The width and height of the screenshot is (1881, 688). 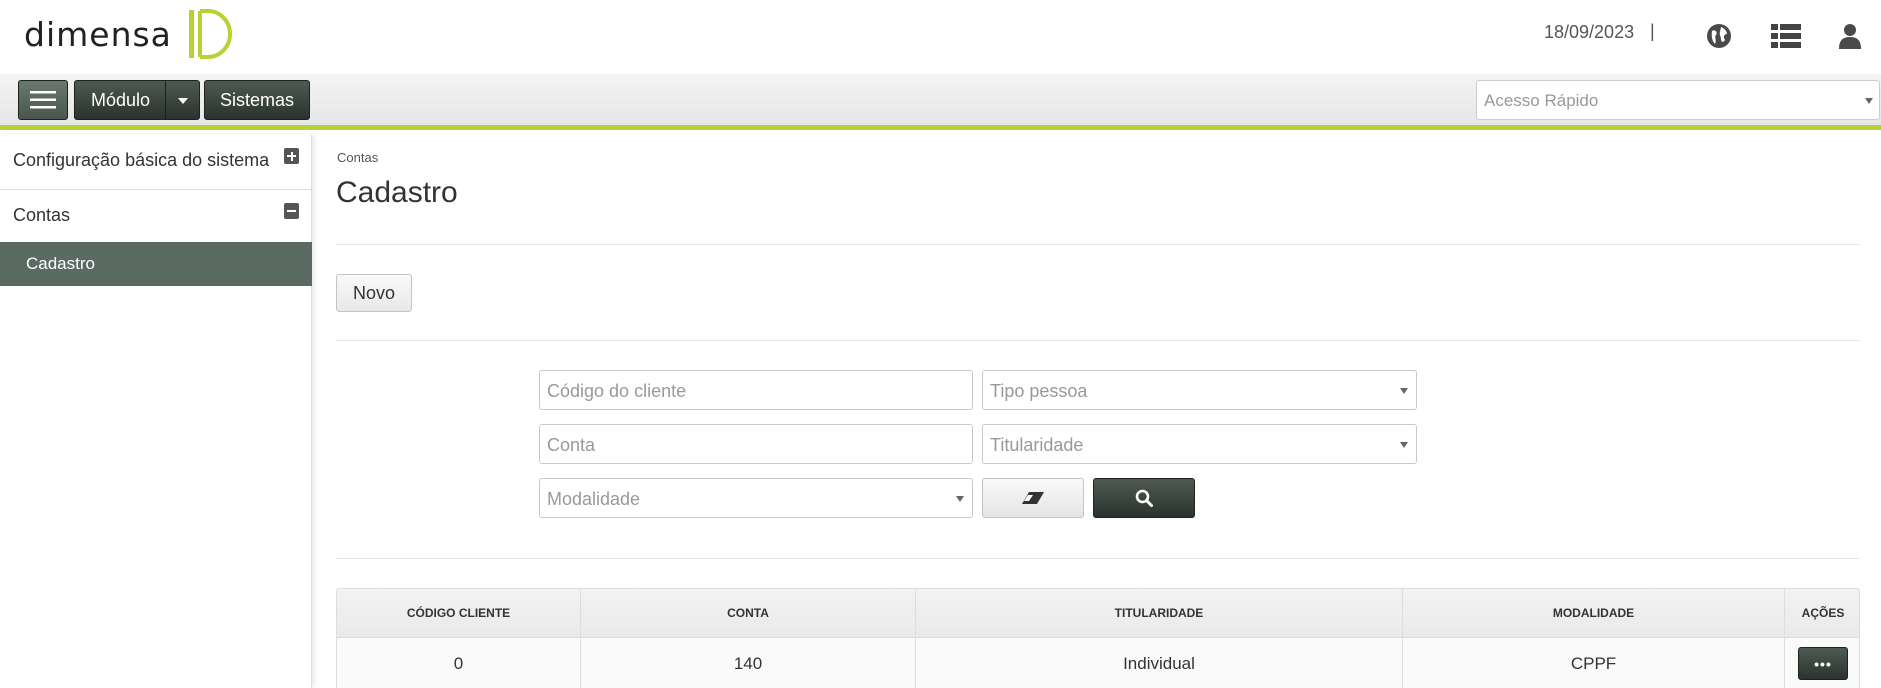 I want to click on search-button, so click(x=1144, y=498).